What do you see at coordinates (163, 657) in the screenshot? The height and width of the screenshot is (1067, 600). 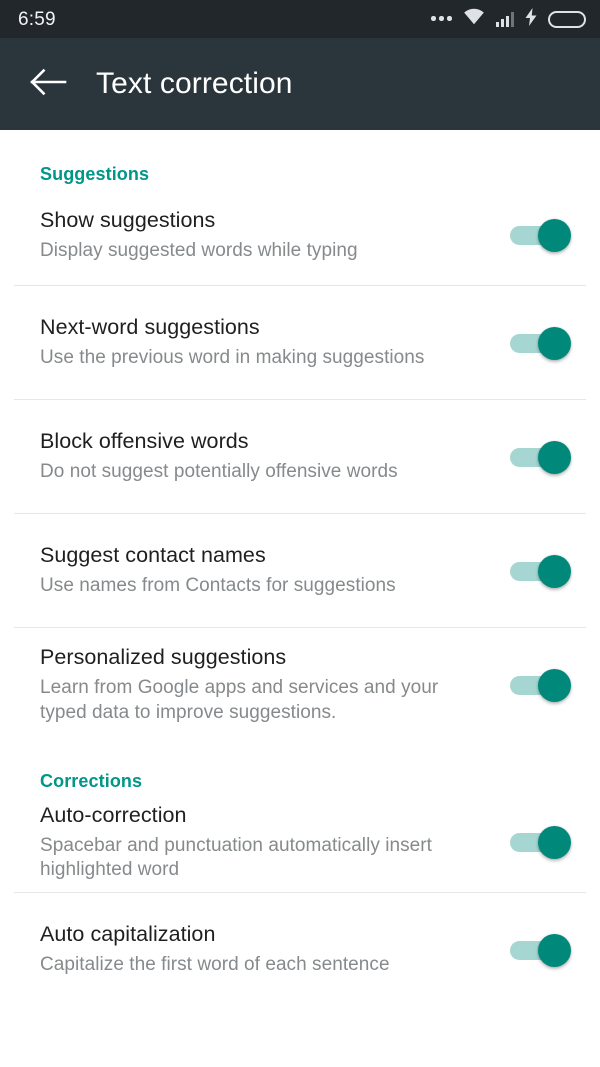 I see `setting-title: Personalized suggestions` at bounding box center [163, 657].